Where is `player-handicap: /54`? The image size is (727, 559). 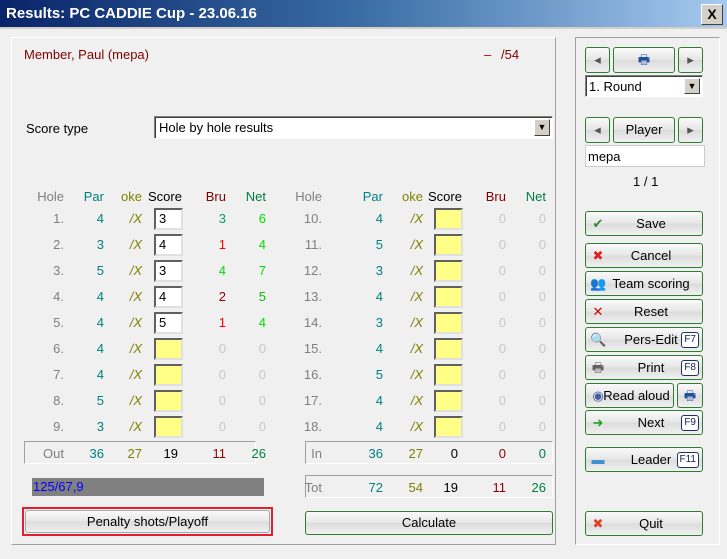 player-handicap: /54 is located at coordinates (510, 54).